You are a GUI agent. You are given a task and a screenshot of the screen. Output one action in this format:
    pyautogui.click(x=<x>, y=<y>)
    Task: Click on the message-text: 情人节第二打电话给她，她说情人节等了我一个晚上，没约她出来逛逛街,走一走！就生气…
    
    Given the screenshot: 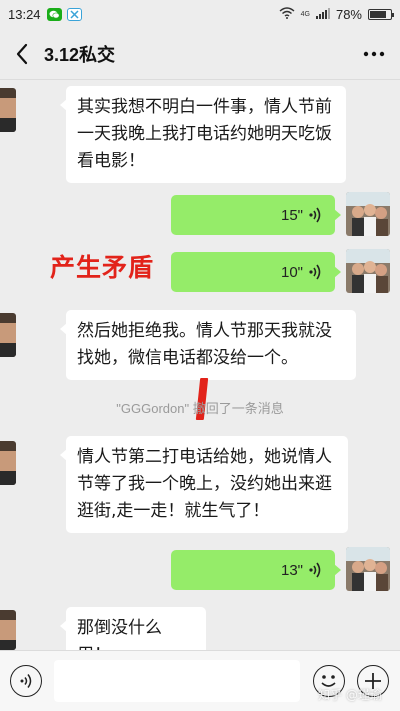 What is the action you would take?
    pyautogui.click(x=204, y=484)
    